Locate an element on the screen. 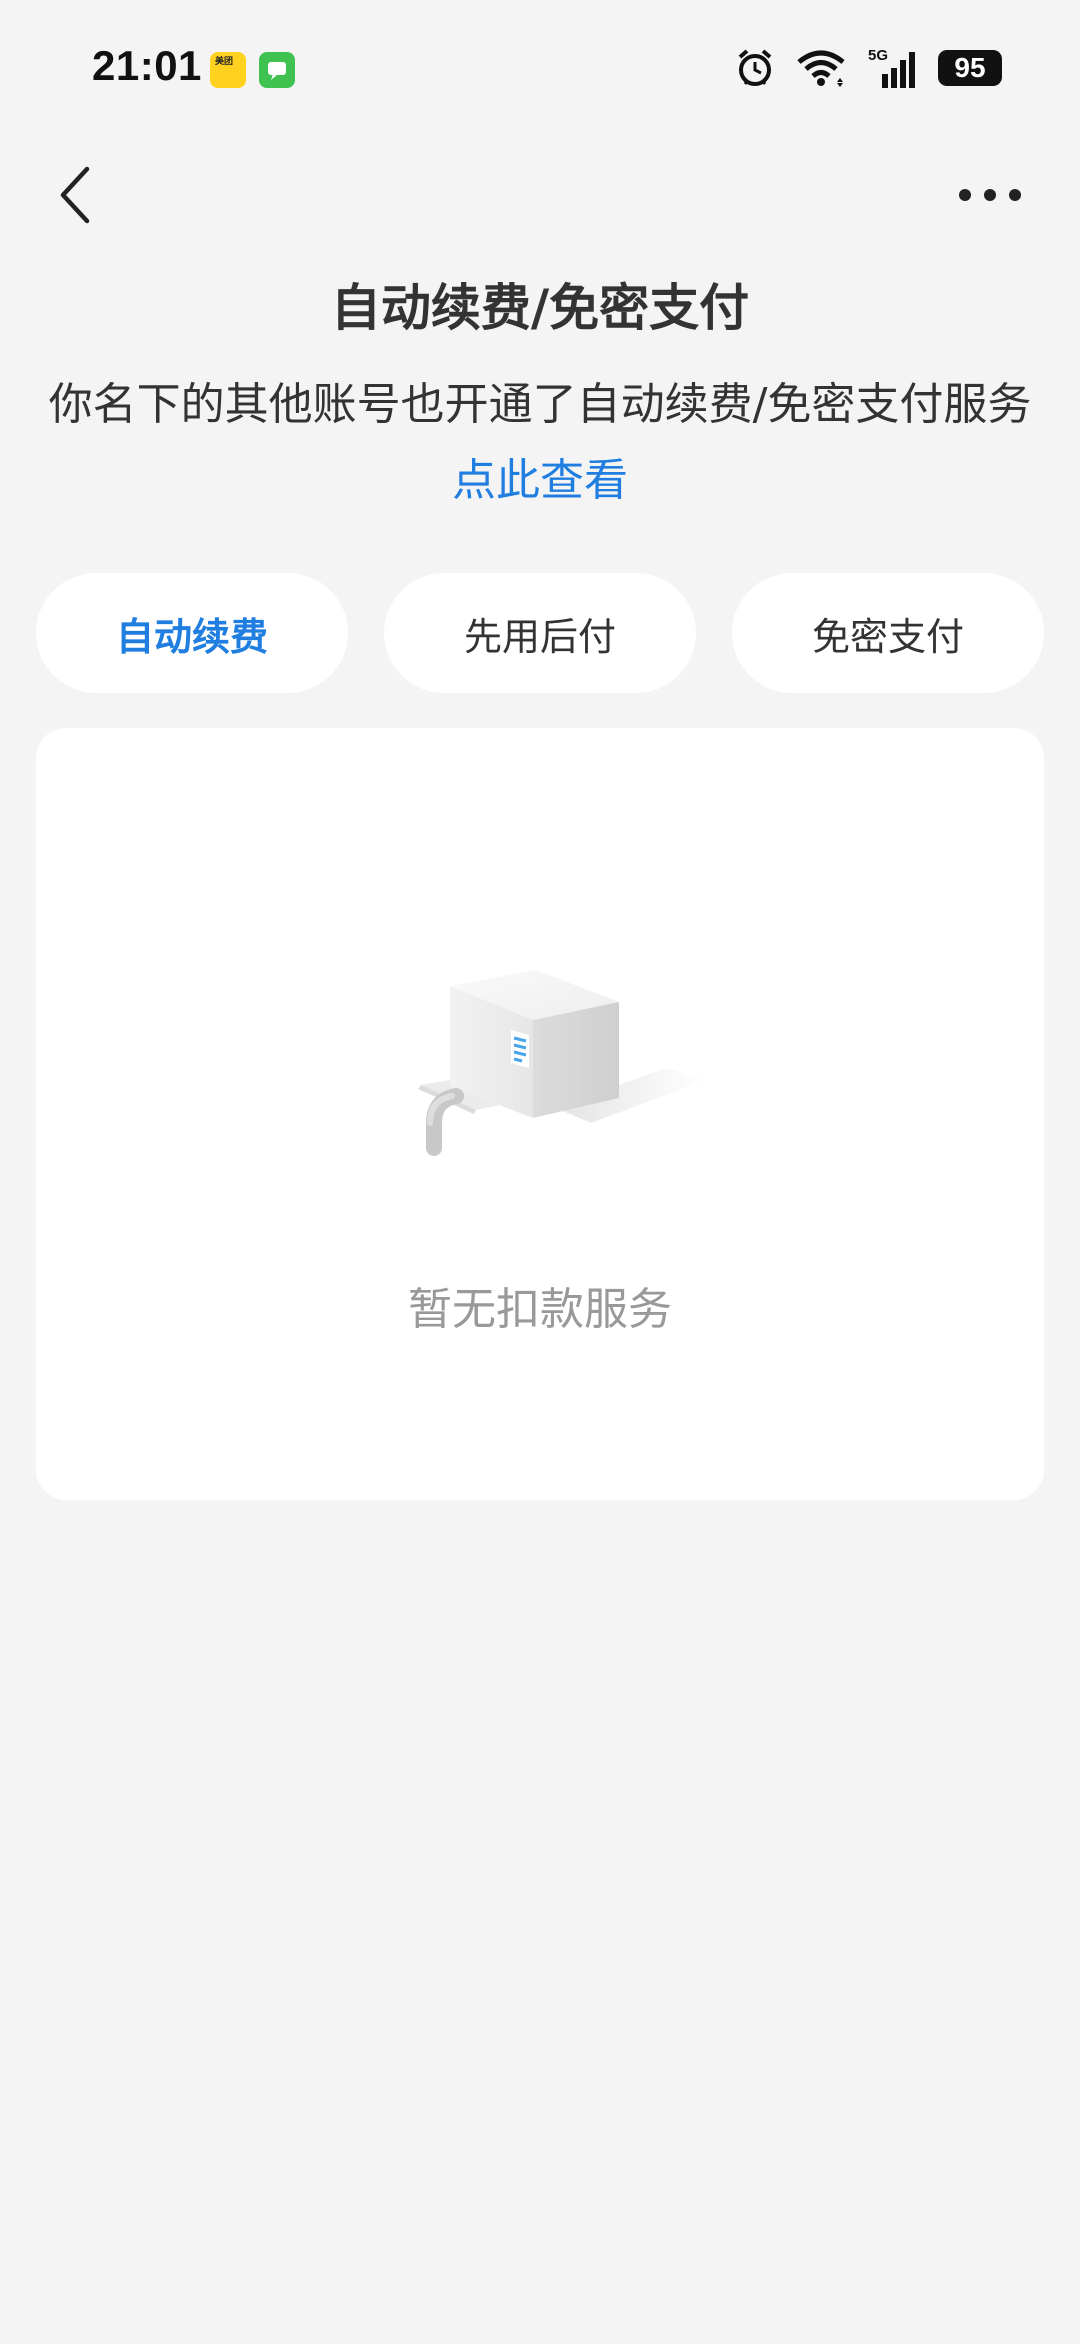 The height and width of the screenshot is (2344, 1080). chat-bubble-icon is located at coordinates (277, 71).